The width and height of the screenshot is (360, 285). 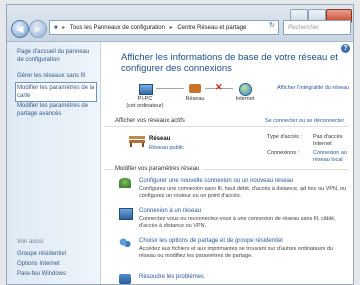 I want to click on public-network-icon, so click(x=137, y=141).